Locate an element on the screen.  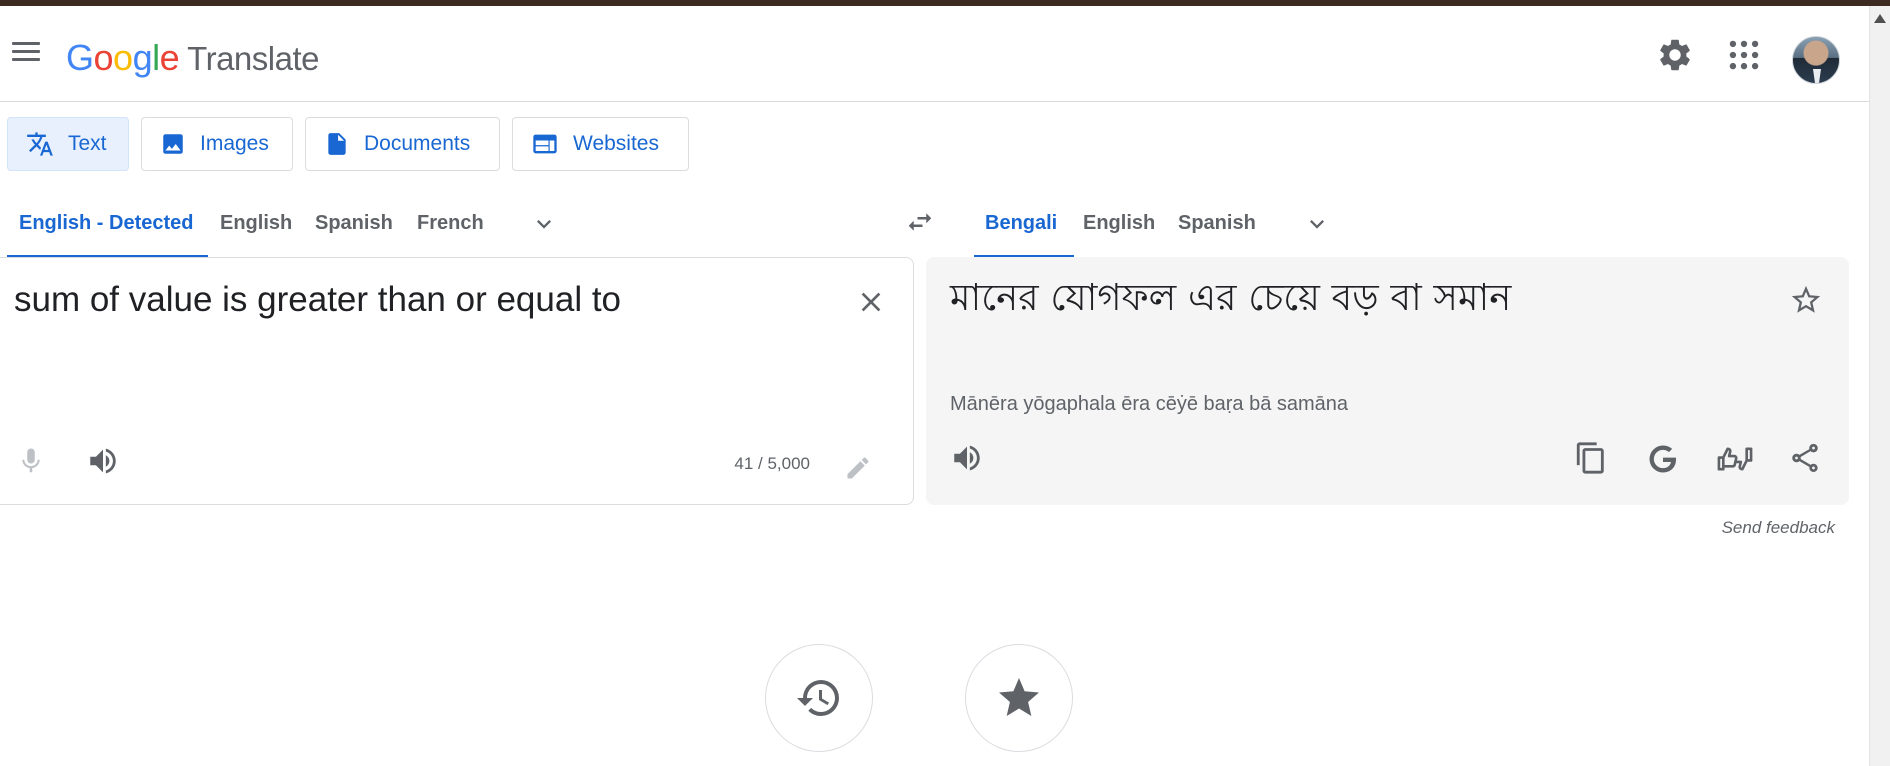
swap-languages-icon is located at coordinates (920, 222).